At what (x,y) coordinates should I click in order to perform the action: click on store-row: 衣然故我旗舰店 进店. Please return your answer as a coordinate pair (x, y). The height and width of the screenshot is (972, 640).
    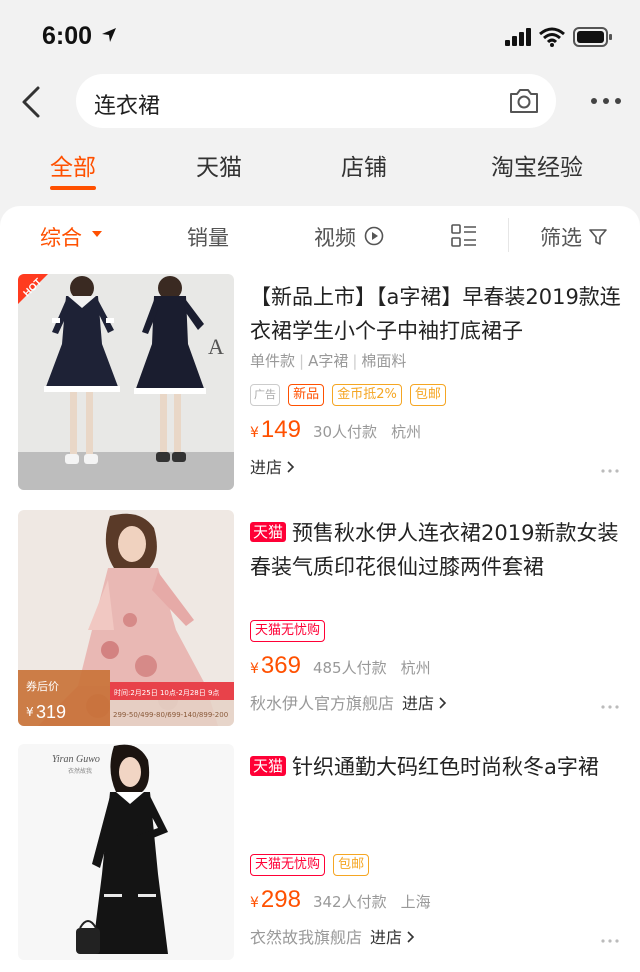
    Looking at the image, I should click on (332, 936).